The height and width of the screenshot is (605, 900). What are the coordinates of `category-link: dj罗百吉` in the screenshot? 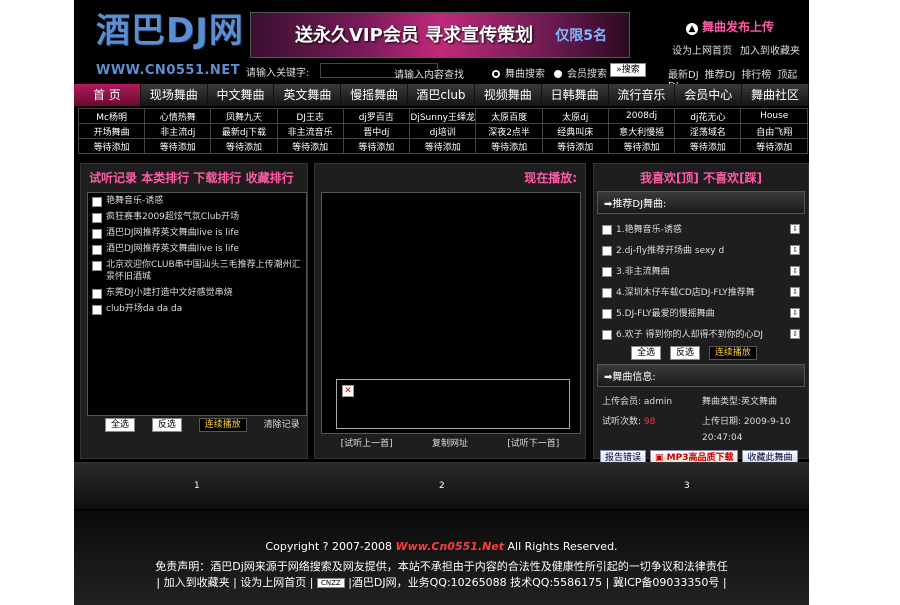 It's located at (376, 116).